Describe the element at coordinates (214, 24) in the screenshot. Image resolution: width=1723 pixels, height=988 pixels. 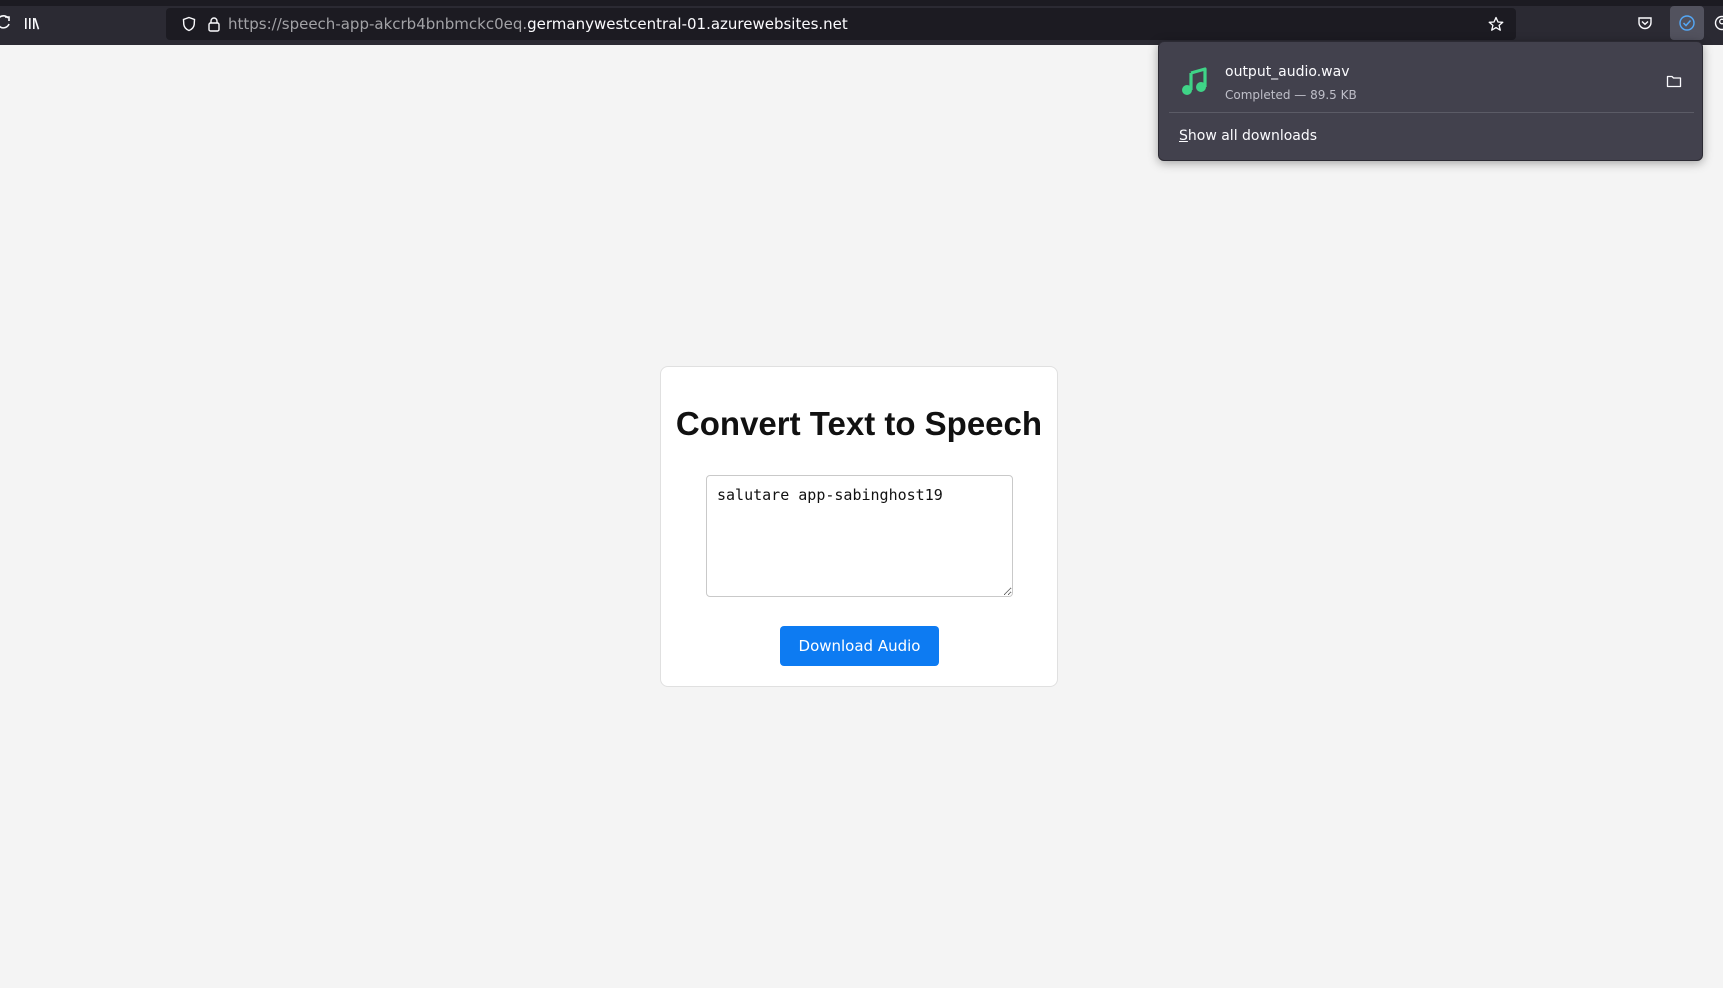
I see `lock-icon` at that location.